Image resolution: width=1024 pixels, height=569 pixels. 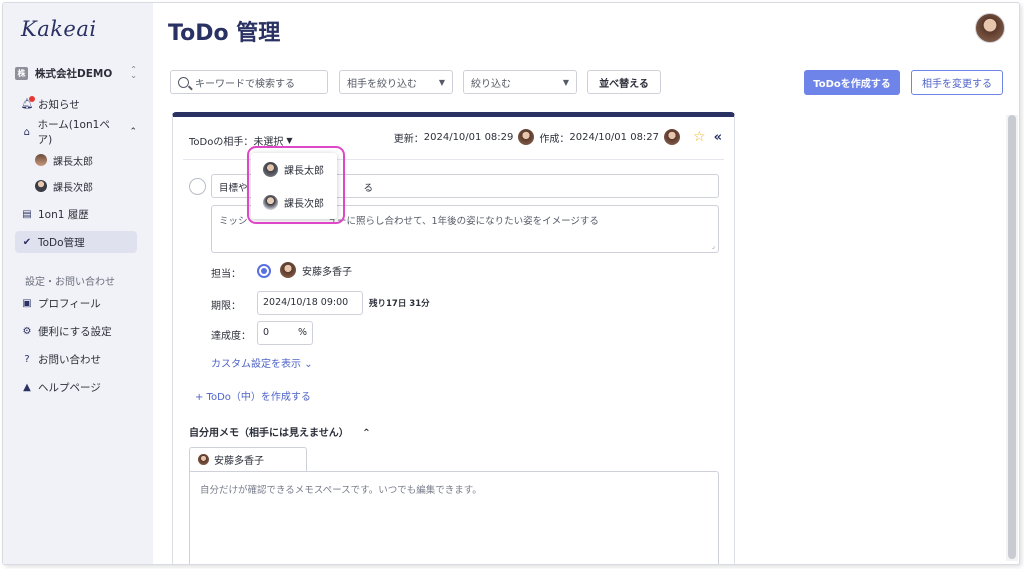 What do you see at coordinates (61, 242) in the screenshot?
I see `sidebar-item-label: ToDo管理` at bounding box center [61, 242].